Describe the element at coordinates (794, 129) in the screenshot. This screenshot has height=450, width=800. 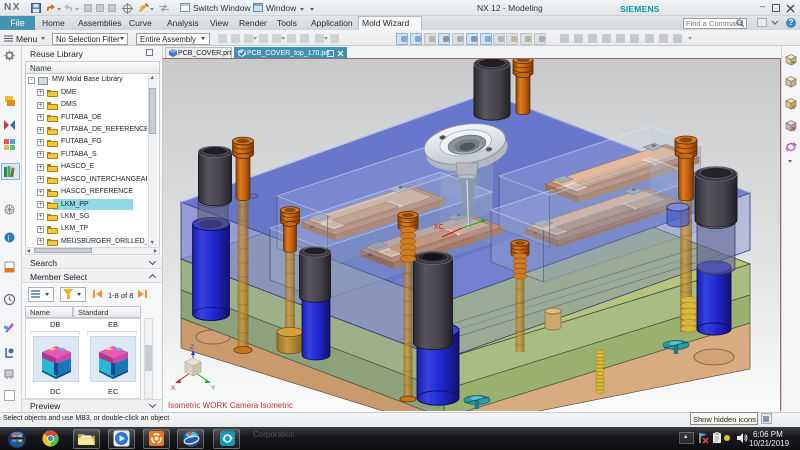
I see `svg-text: x` at that location.